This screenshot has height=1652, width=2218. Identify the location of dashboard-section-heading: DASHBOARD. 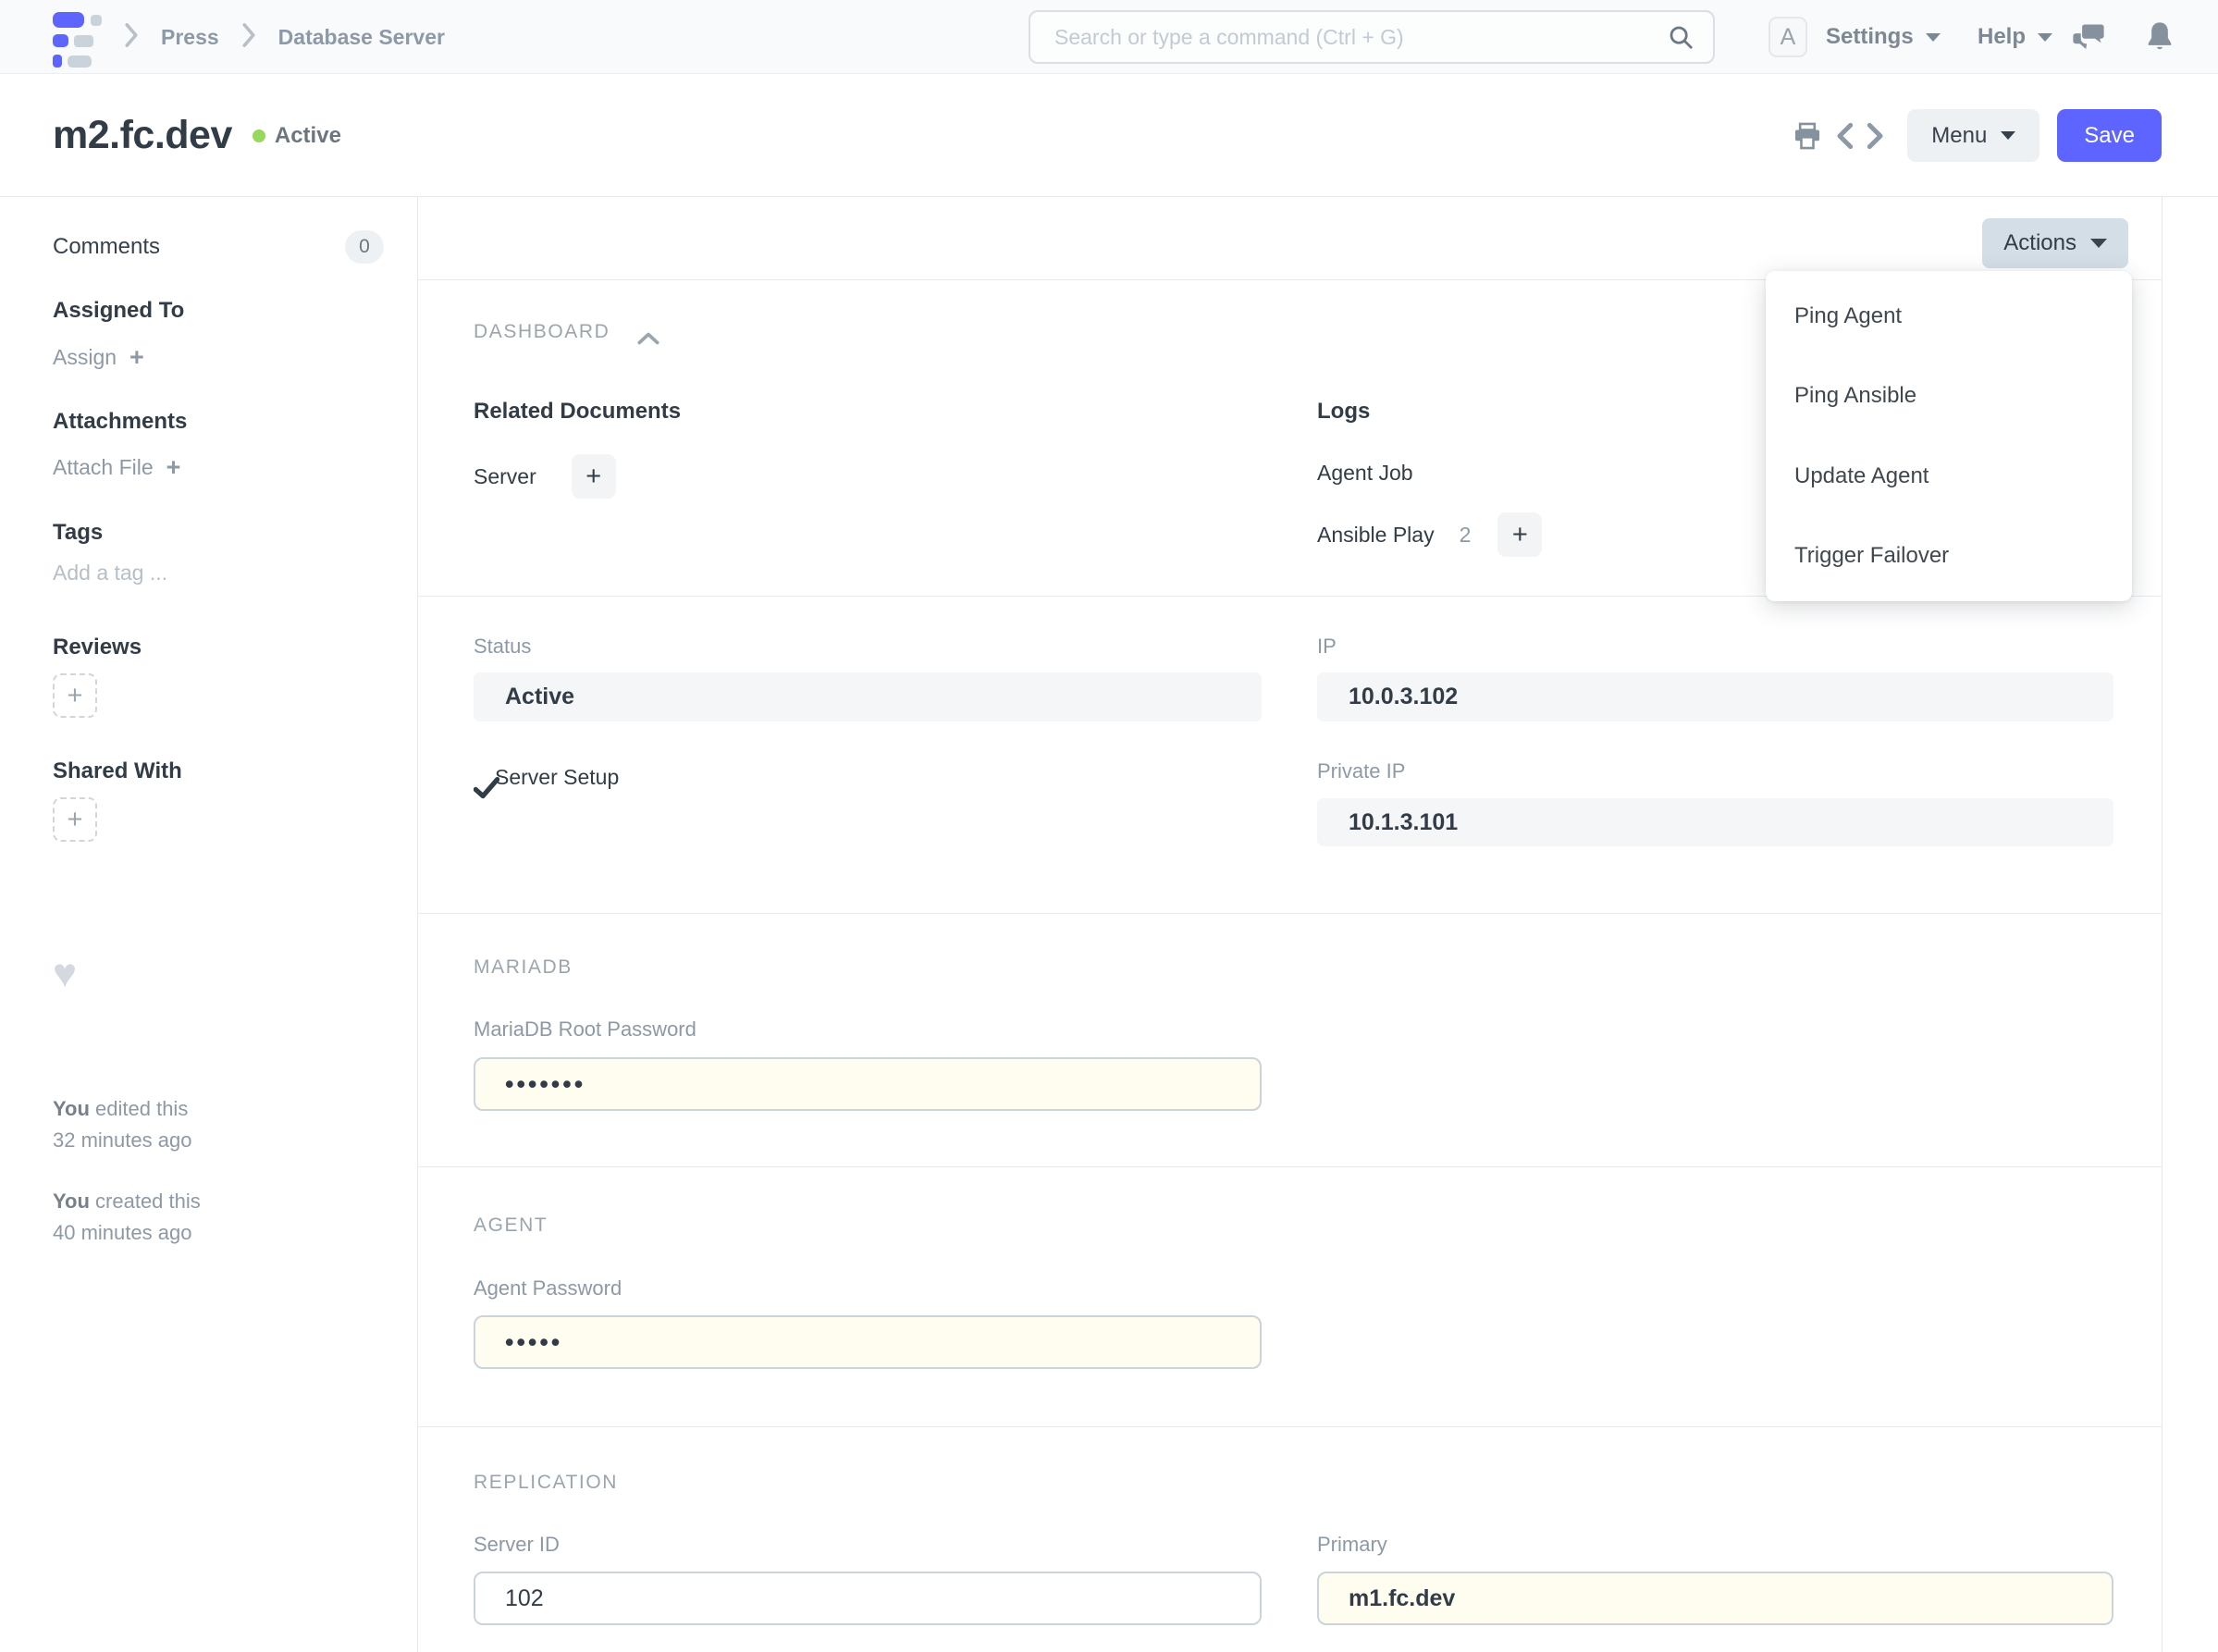
(566, 333).